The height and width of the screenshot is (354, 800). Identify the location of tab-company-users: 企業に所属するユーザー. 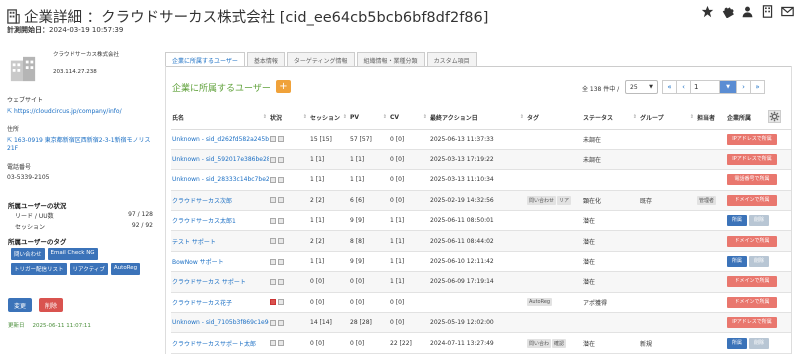
(205, 59).